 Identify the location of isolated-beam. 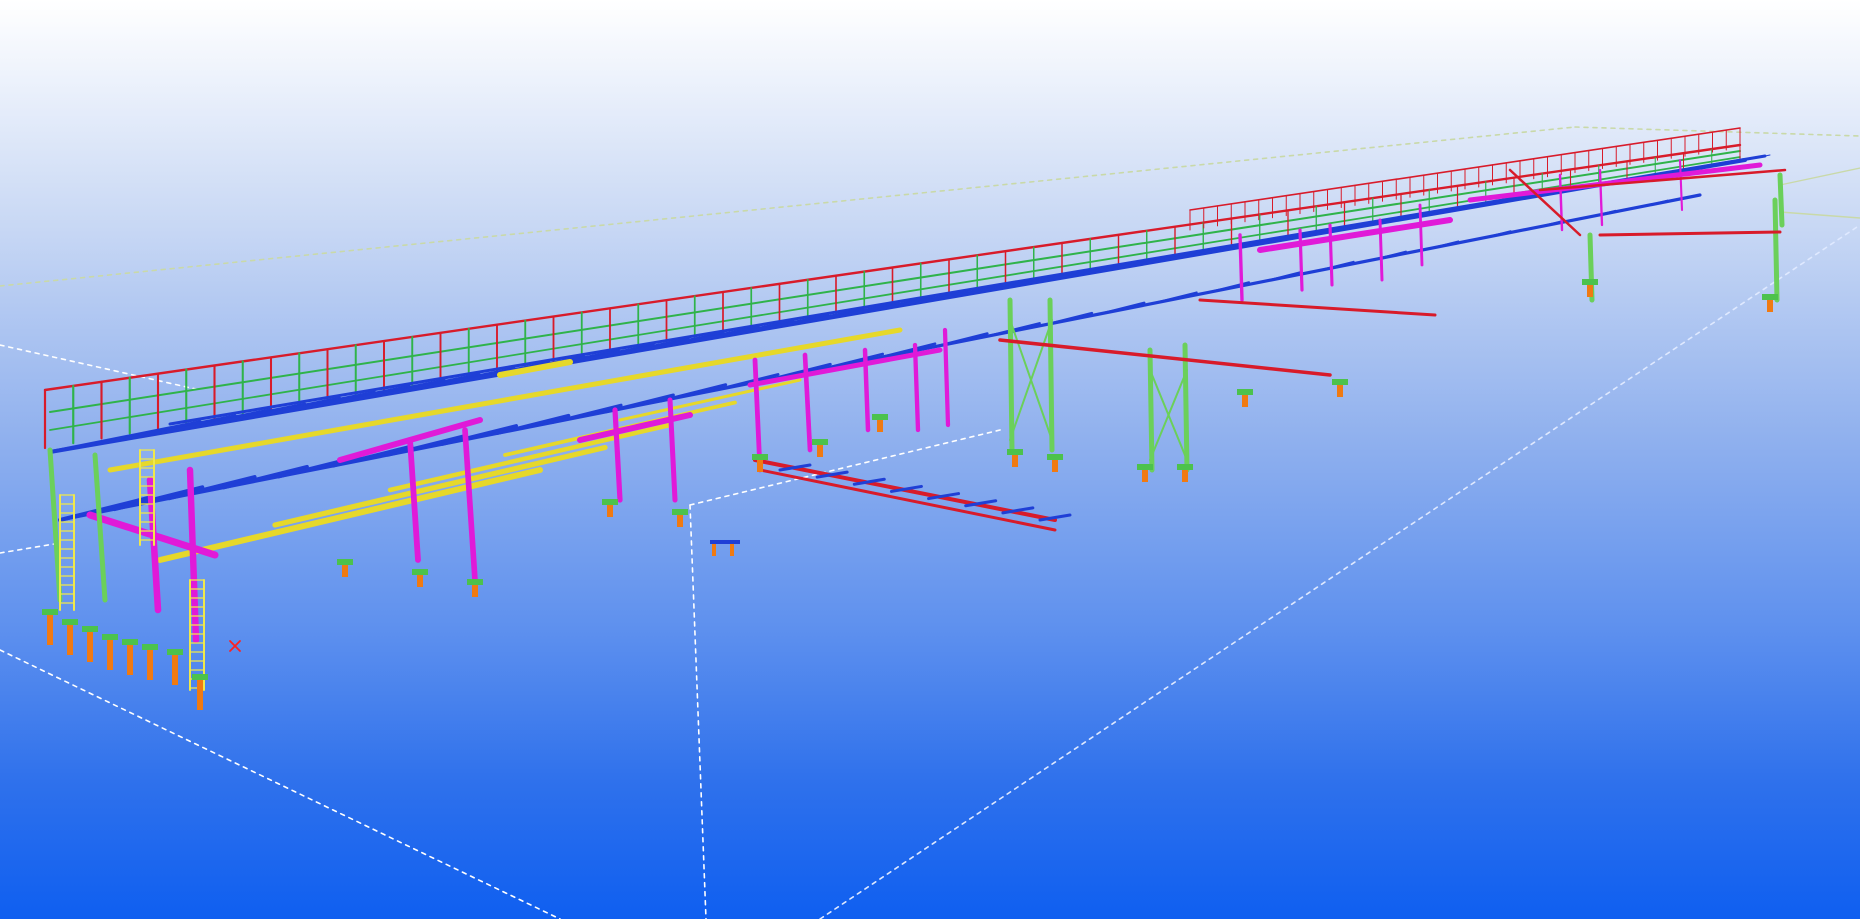
(725, 542).